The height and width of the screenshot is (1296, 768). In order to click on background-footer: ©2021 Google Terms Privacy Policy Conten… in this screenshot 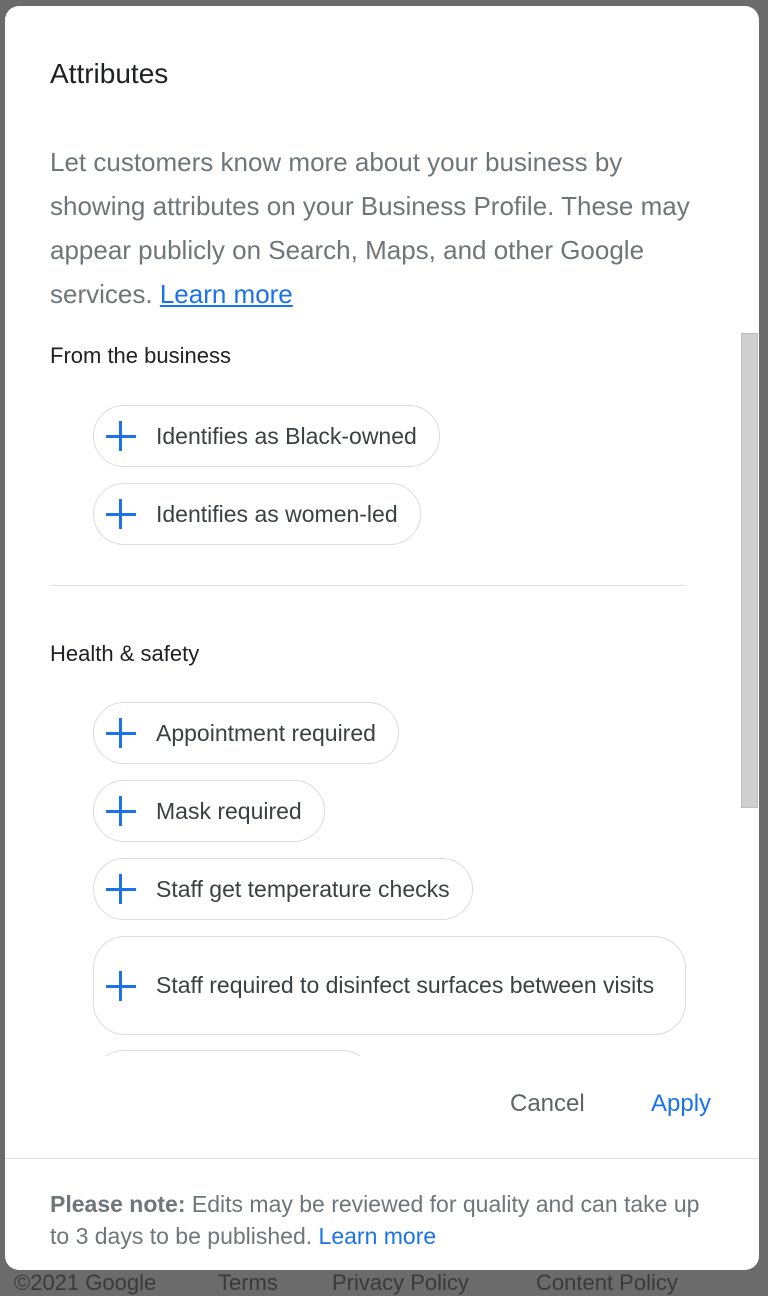, I will do `click(384, 1282)`.